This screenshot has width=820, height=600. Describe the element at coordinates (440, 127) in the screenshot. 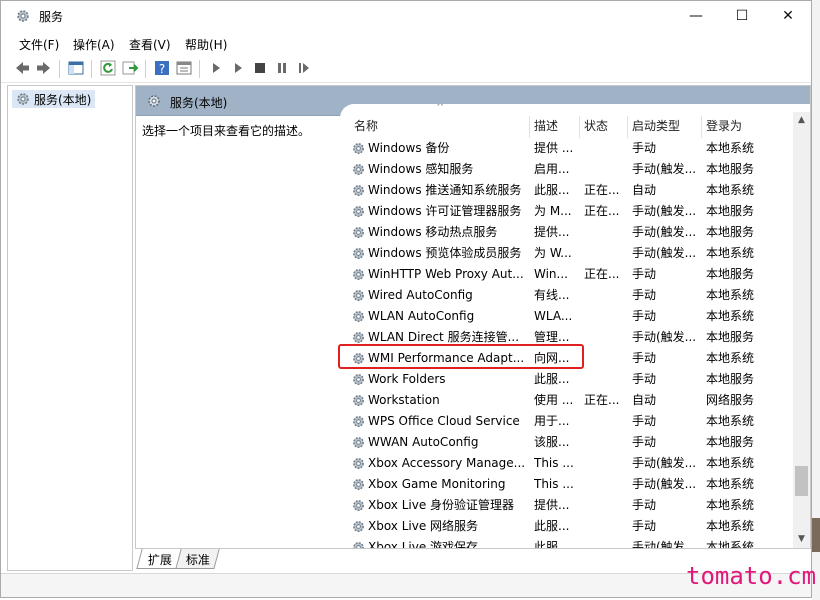

I see `column-header-name: 名称` at that location.